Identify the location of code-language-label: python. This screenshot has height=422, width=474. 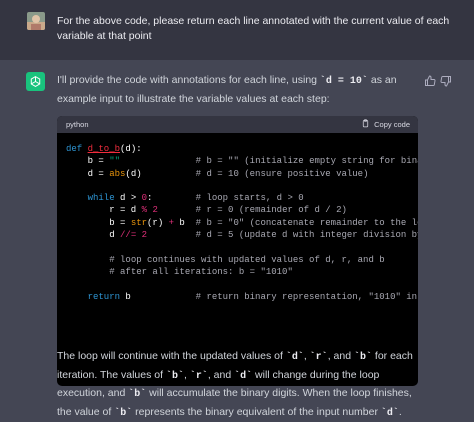
(77, 124).